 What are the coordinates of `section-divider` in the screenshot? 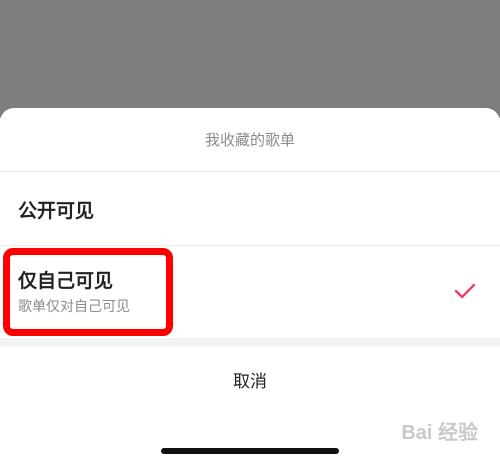 It's located at (250, 342).